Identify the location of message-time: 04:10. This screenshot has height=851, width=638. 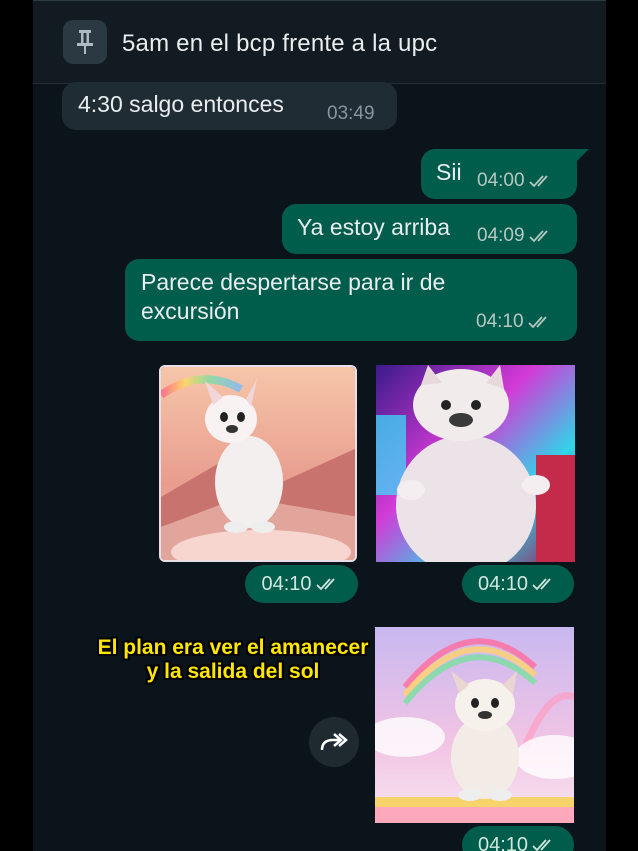
(500, 321).